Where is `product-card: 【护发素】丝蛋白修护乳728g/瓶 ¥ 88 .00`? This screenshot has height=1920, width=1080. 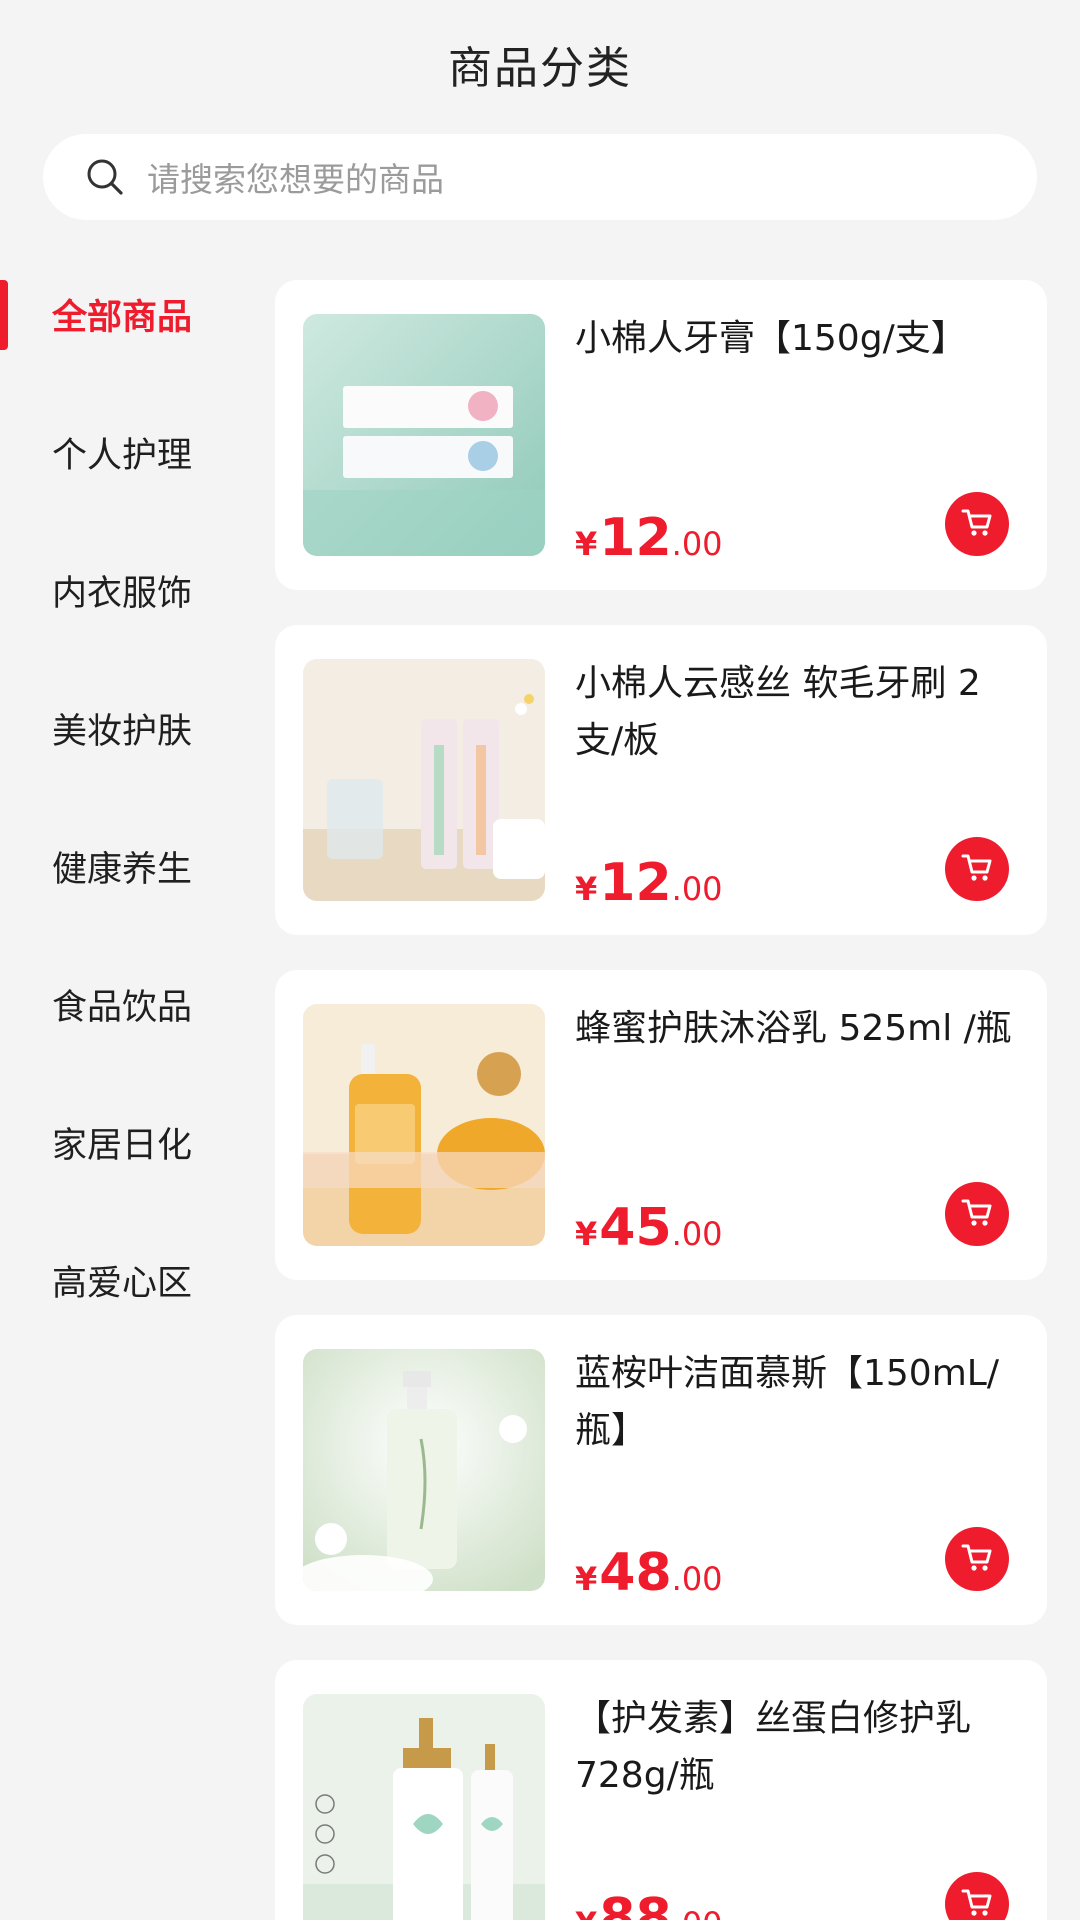 product-card: 【护发素】丝蛋白修护乳728g/瓶 ¥ 88 .00 is located at coordinates (661, 1790).